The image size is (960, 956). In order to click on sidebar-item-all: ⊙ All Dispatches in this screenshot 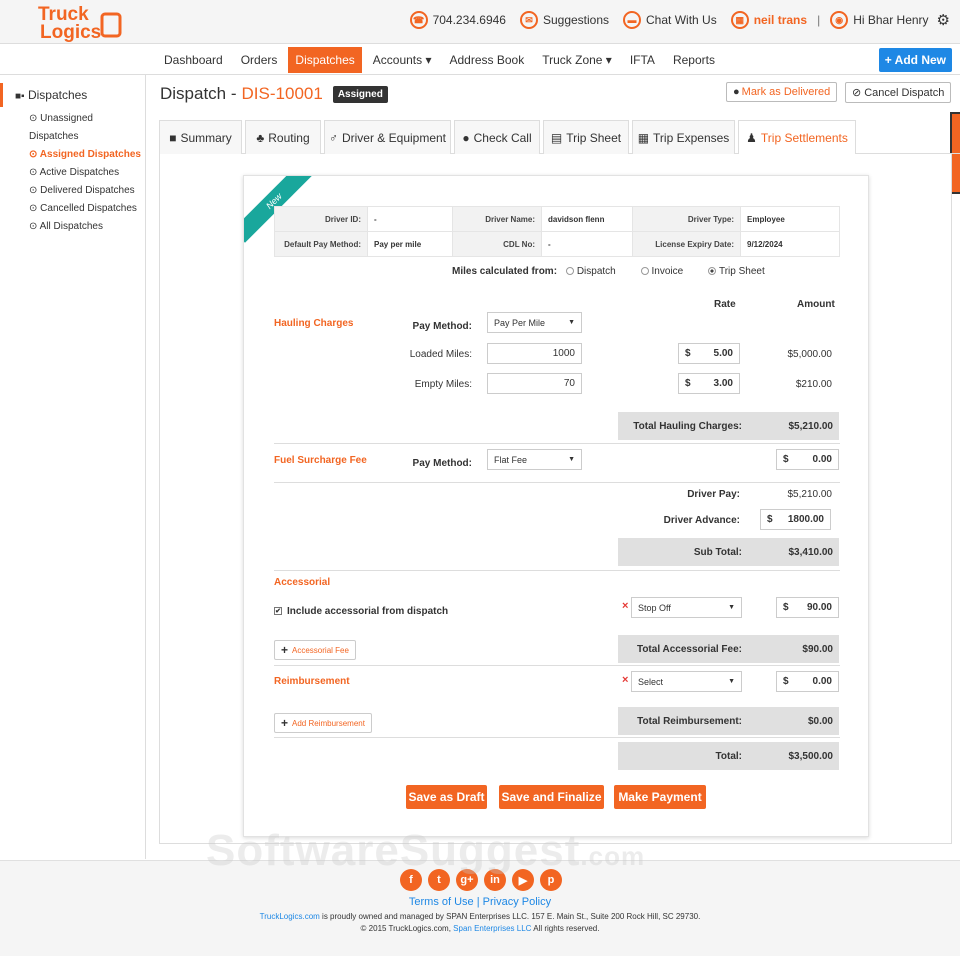, I will do `click(87, 227)`.